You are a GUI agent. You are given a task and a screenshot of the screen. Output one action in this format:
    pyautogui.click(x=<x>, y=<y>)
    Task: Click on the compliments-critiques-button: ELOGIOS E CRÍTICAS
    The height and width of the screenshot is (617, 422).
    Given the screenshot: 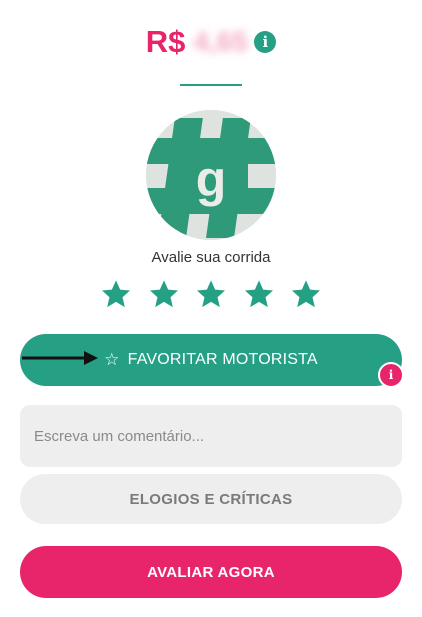 What is the action you would take?
    pyautogui.click(x=211, y=499)
    